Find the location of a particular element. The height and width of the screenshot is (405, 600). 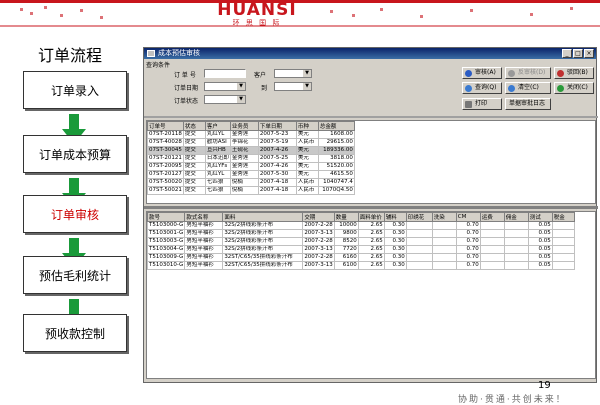

table-cell: 3818.00 is located at coordinates (336, 158).